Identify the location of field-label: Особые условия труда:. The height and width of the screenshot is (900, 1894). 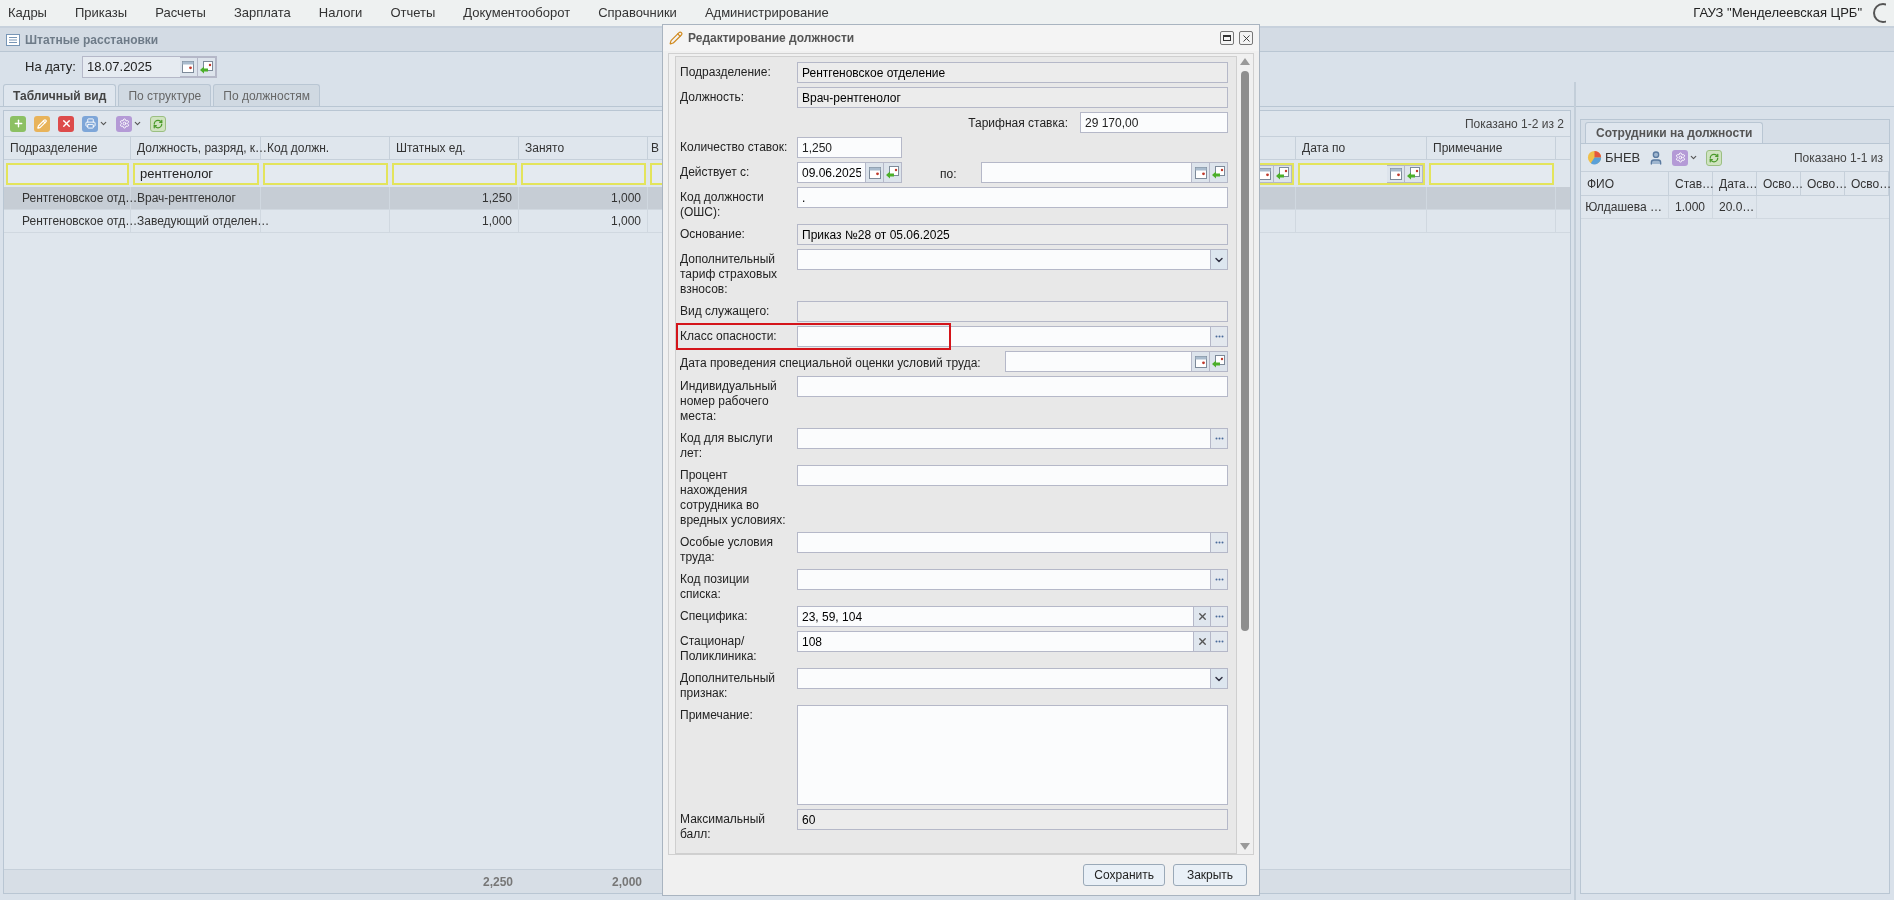
(727, 549).